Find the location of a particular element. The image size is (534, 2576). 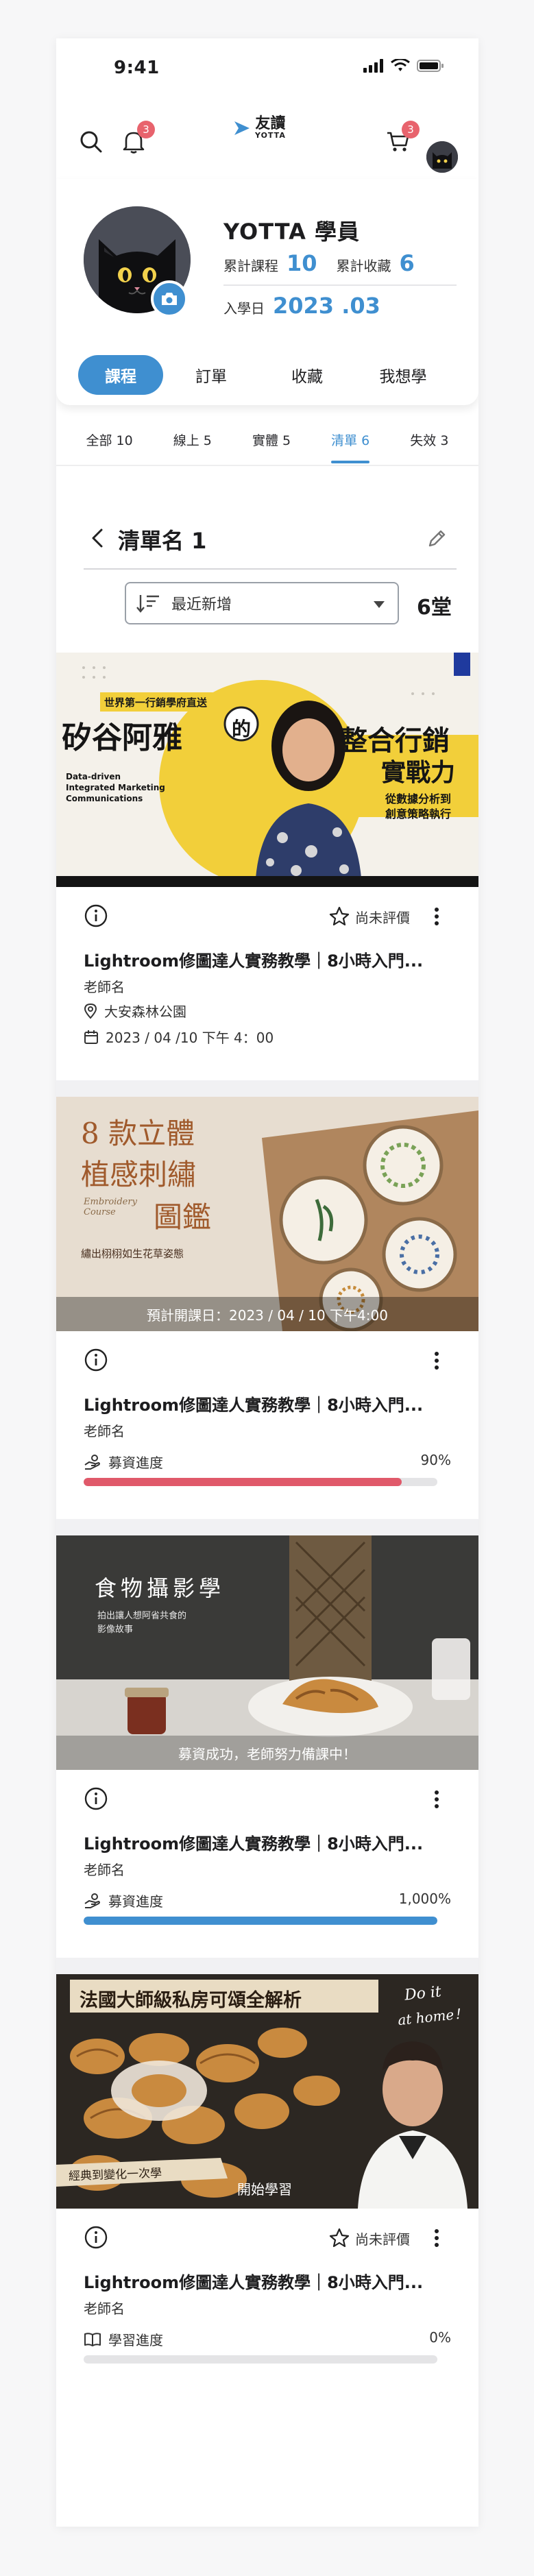

banner-en: Embroidery Course is located at coordinates (110, 1207).